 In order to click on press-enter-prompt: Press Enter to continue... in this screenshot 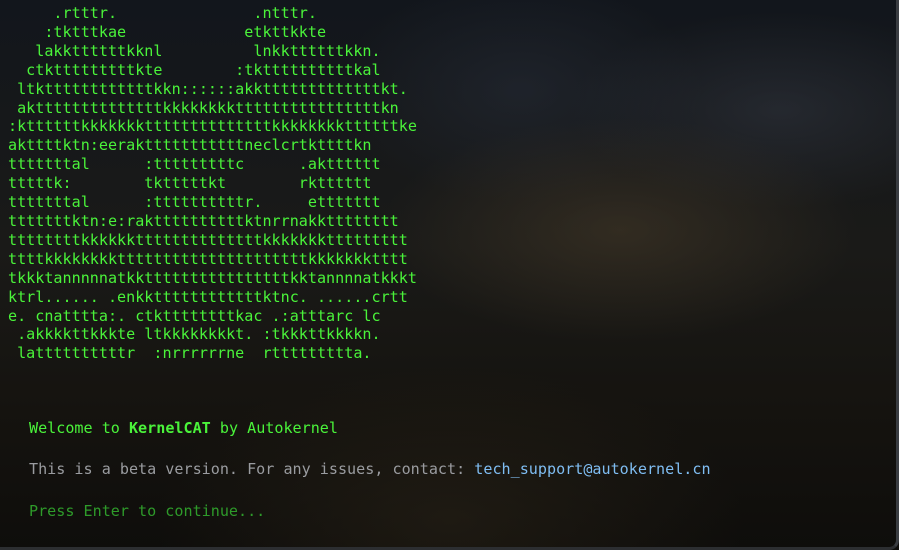, I will do `click(147, 511)`.